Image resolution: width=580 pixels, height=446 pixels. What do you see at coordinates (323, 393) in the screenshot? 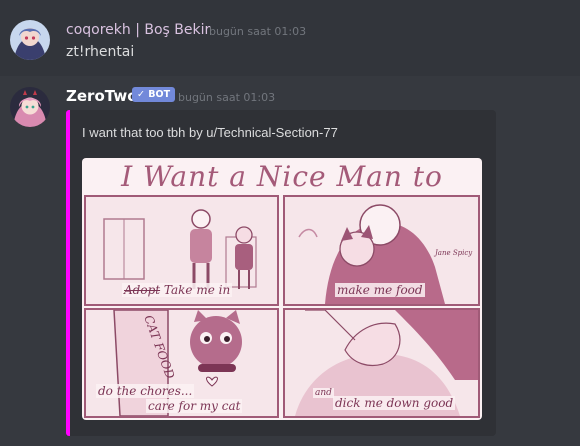
I see `panel-caption-and: and` at bounding box center [323, 393].